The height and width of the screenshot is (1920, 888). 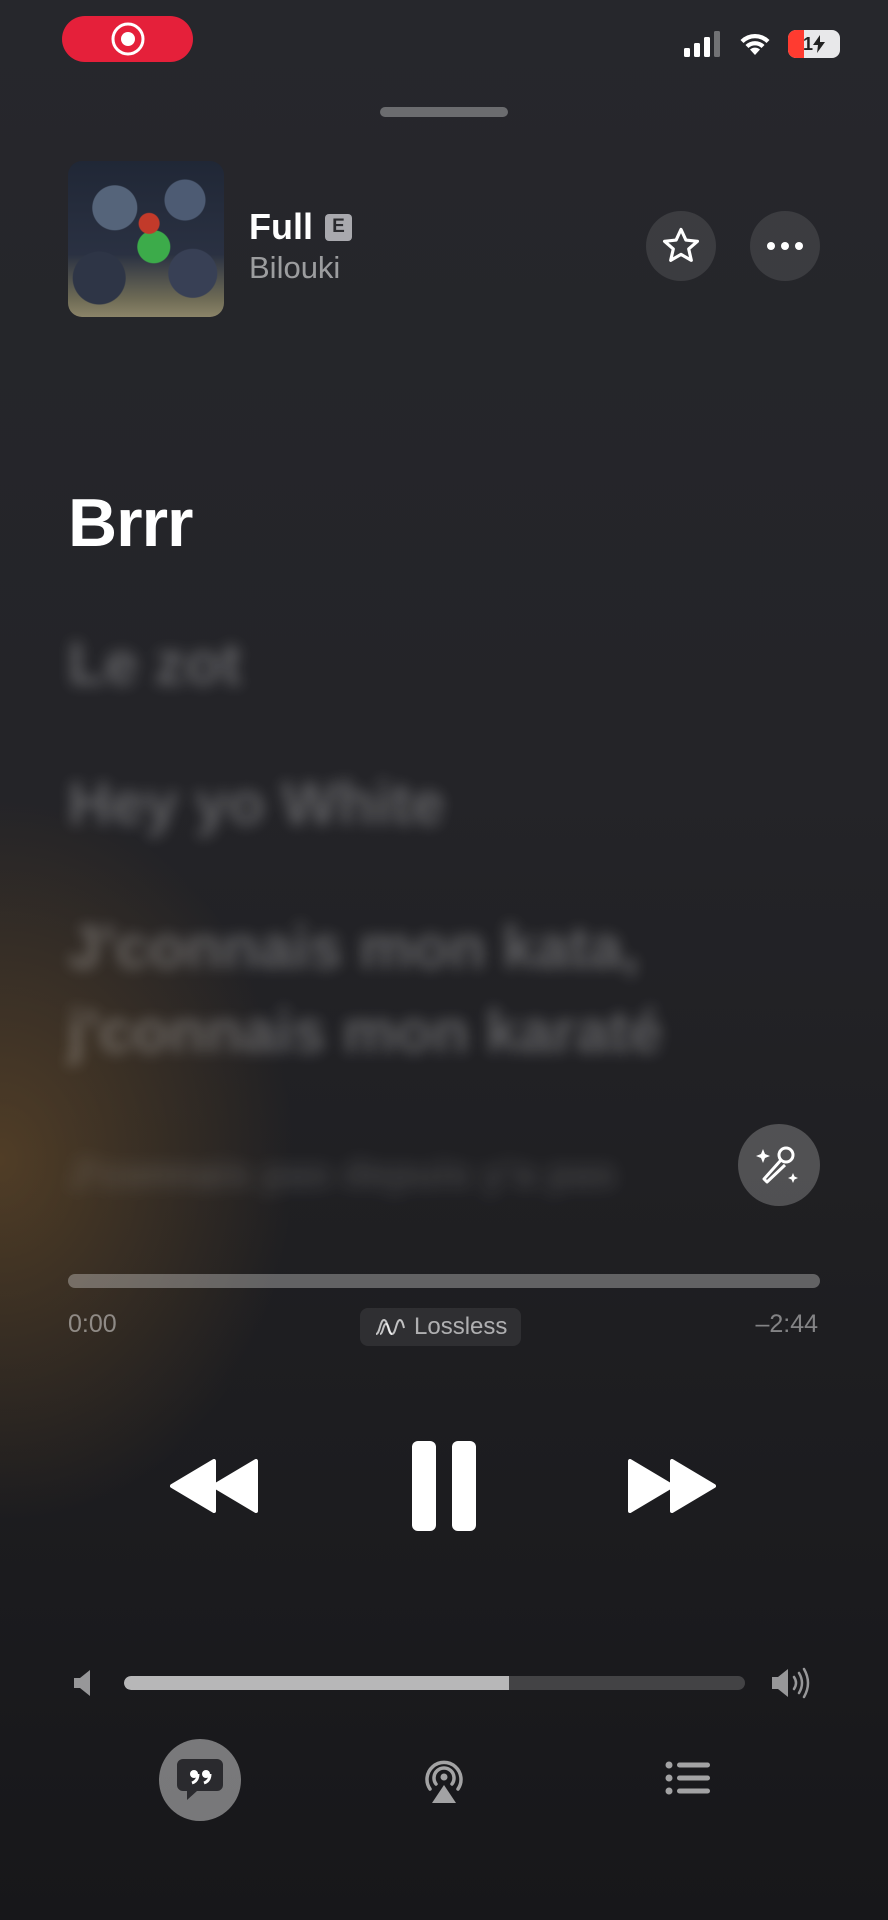 I want to click on lyric-line: J'connais pas depuis y'a pas, so click(x=342, y=1174).